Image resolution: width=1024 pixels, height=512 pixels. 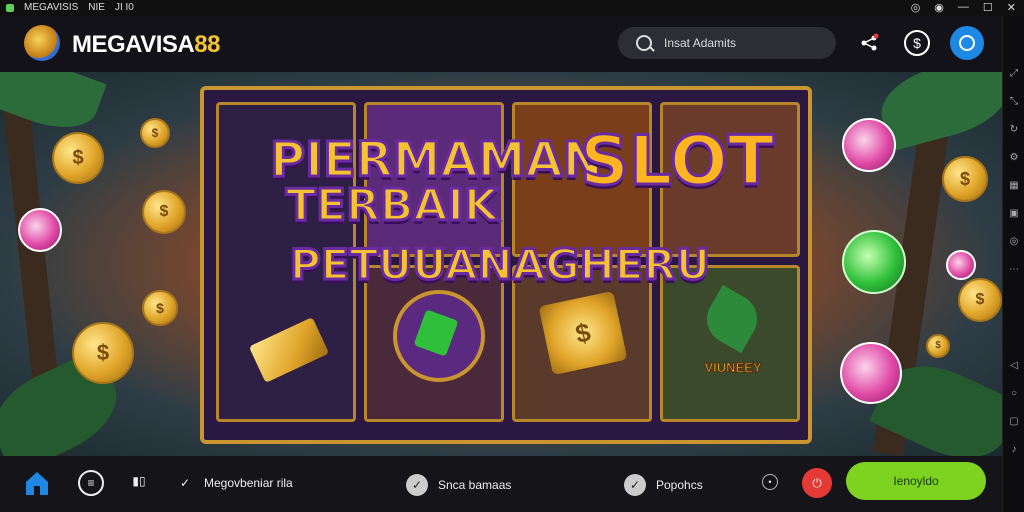 What do you see at coordinates (963, 7) in the screenshot?
I see `minimize-button: —` at bounding box center [963, 7].